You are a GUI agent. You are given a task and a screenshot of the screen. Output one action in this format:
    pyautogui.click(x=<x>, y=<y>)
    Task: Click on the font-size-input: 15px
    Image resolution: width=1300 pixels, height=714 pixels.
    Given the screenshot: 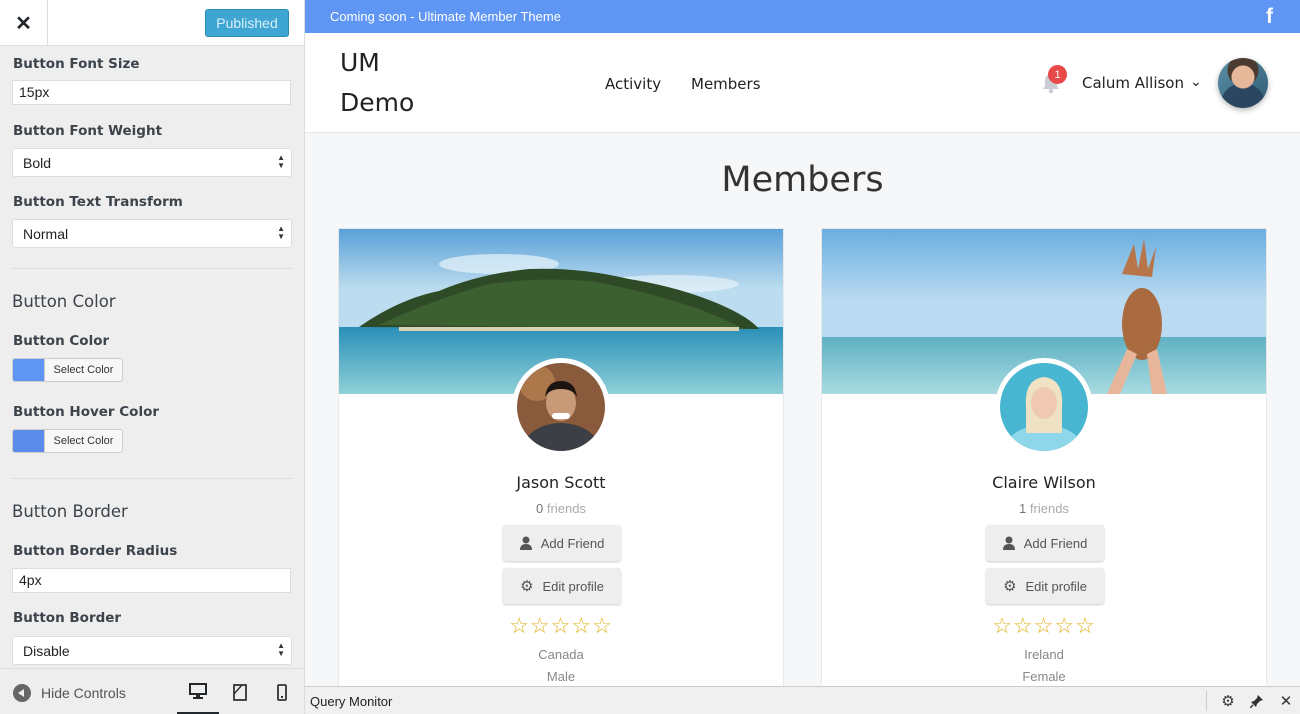 What is the action you would take?
    pyautogui.click(x=151, y=92)
    